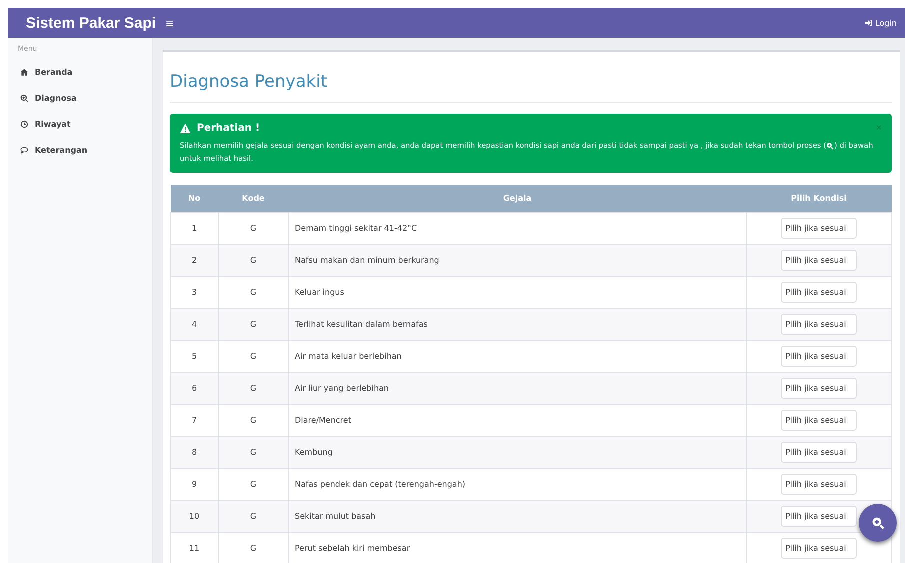  Describe the element at coordinates (92, 23) in the screenshot. I see `brand-title: Sistem Pakar Sapi` at that location.